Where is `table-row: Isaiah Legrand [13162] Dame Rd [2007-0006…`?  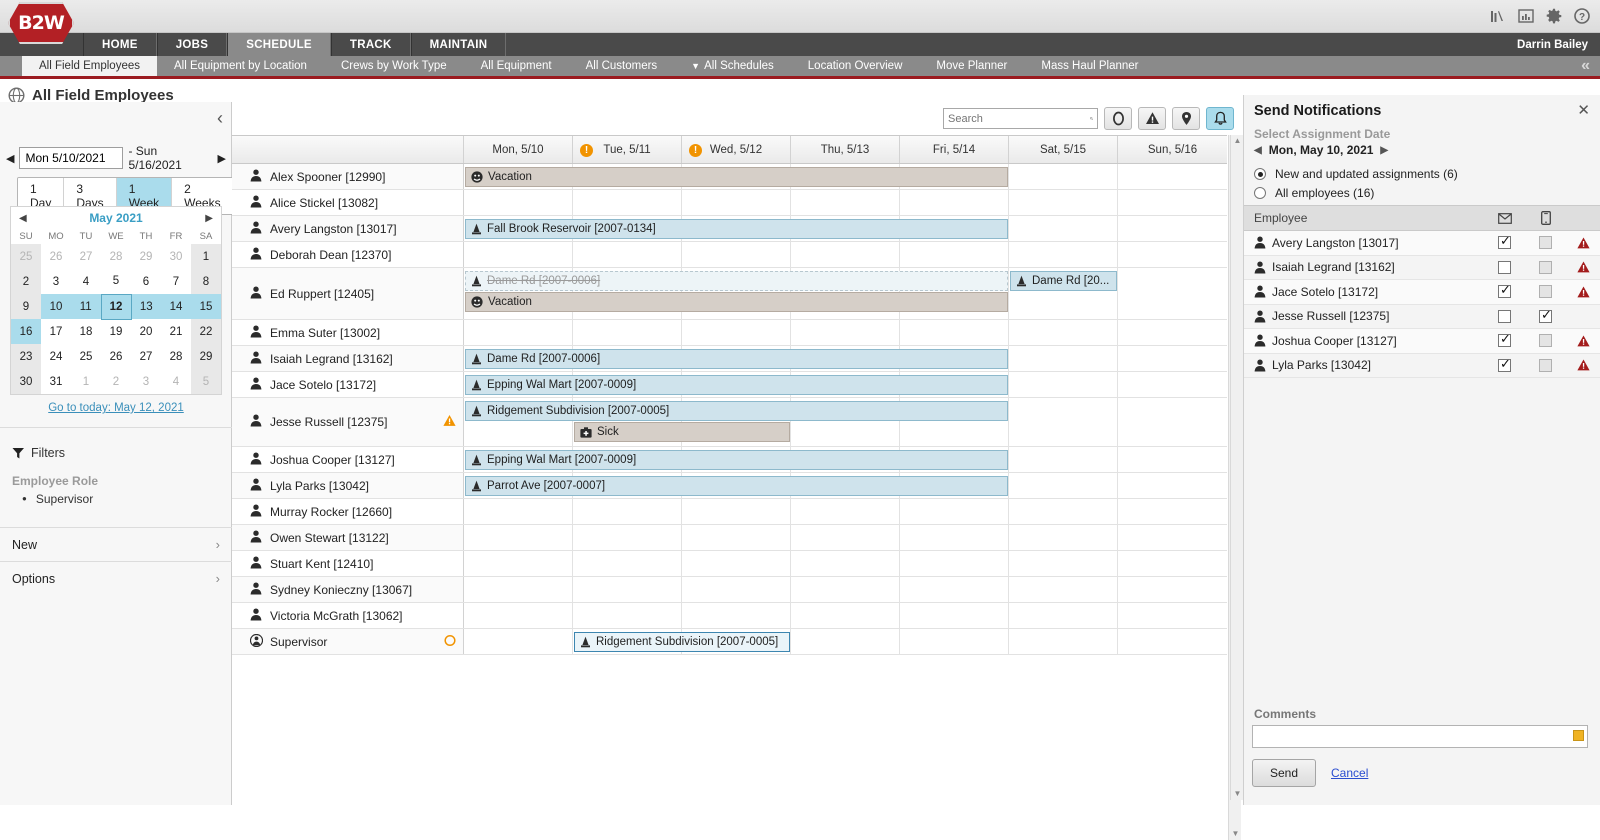
table-row: Isaiah Legrand [13162] Dame Rd [2007-0006… is located at coordinates (729, 359).